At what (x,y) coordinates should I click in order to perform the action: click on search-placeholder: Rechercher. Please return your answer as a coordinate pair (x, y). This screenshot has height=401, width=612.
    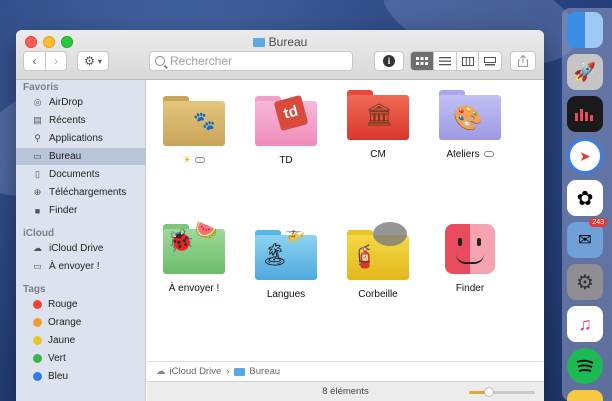
    Looking at the image, I should click on (201, 61).